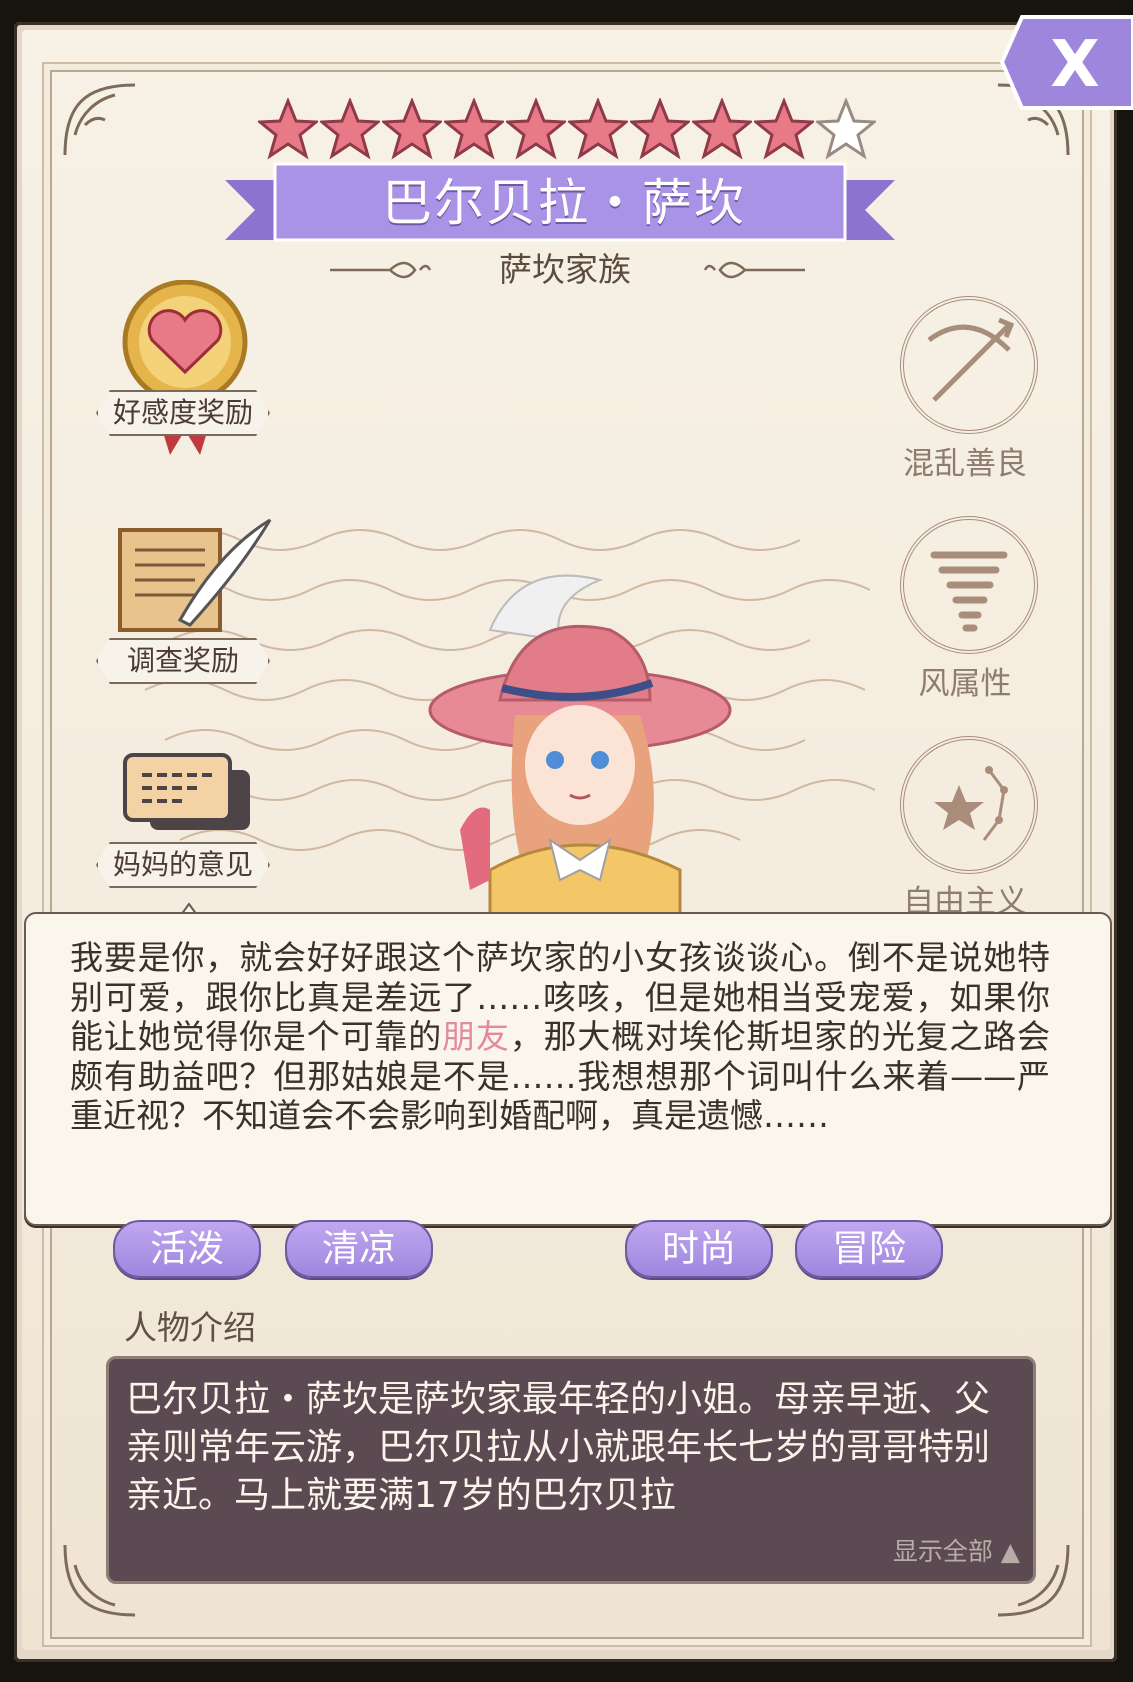 This screenshot has width=1133, height=1682. What do you see at coordinates (99, 119) in the screenshot?
I see `corner-ornament-icon` at bounding box center [99, 119].